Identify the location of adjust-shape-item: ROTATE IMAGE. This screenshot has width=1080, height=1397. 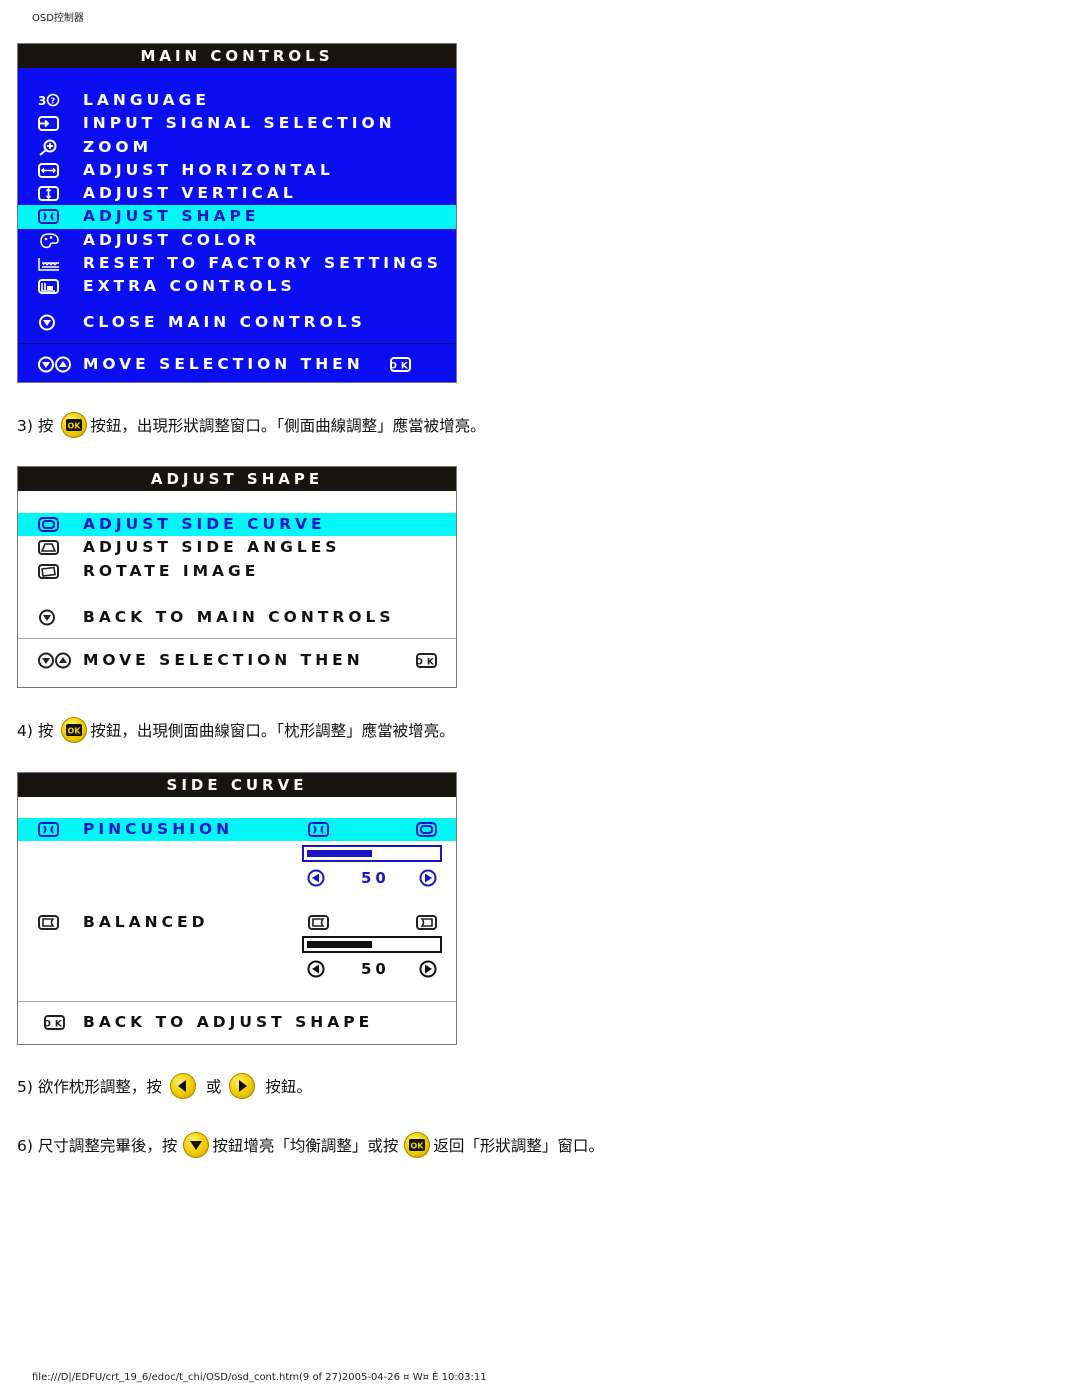
(237, 571).